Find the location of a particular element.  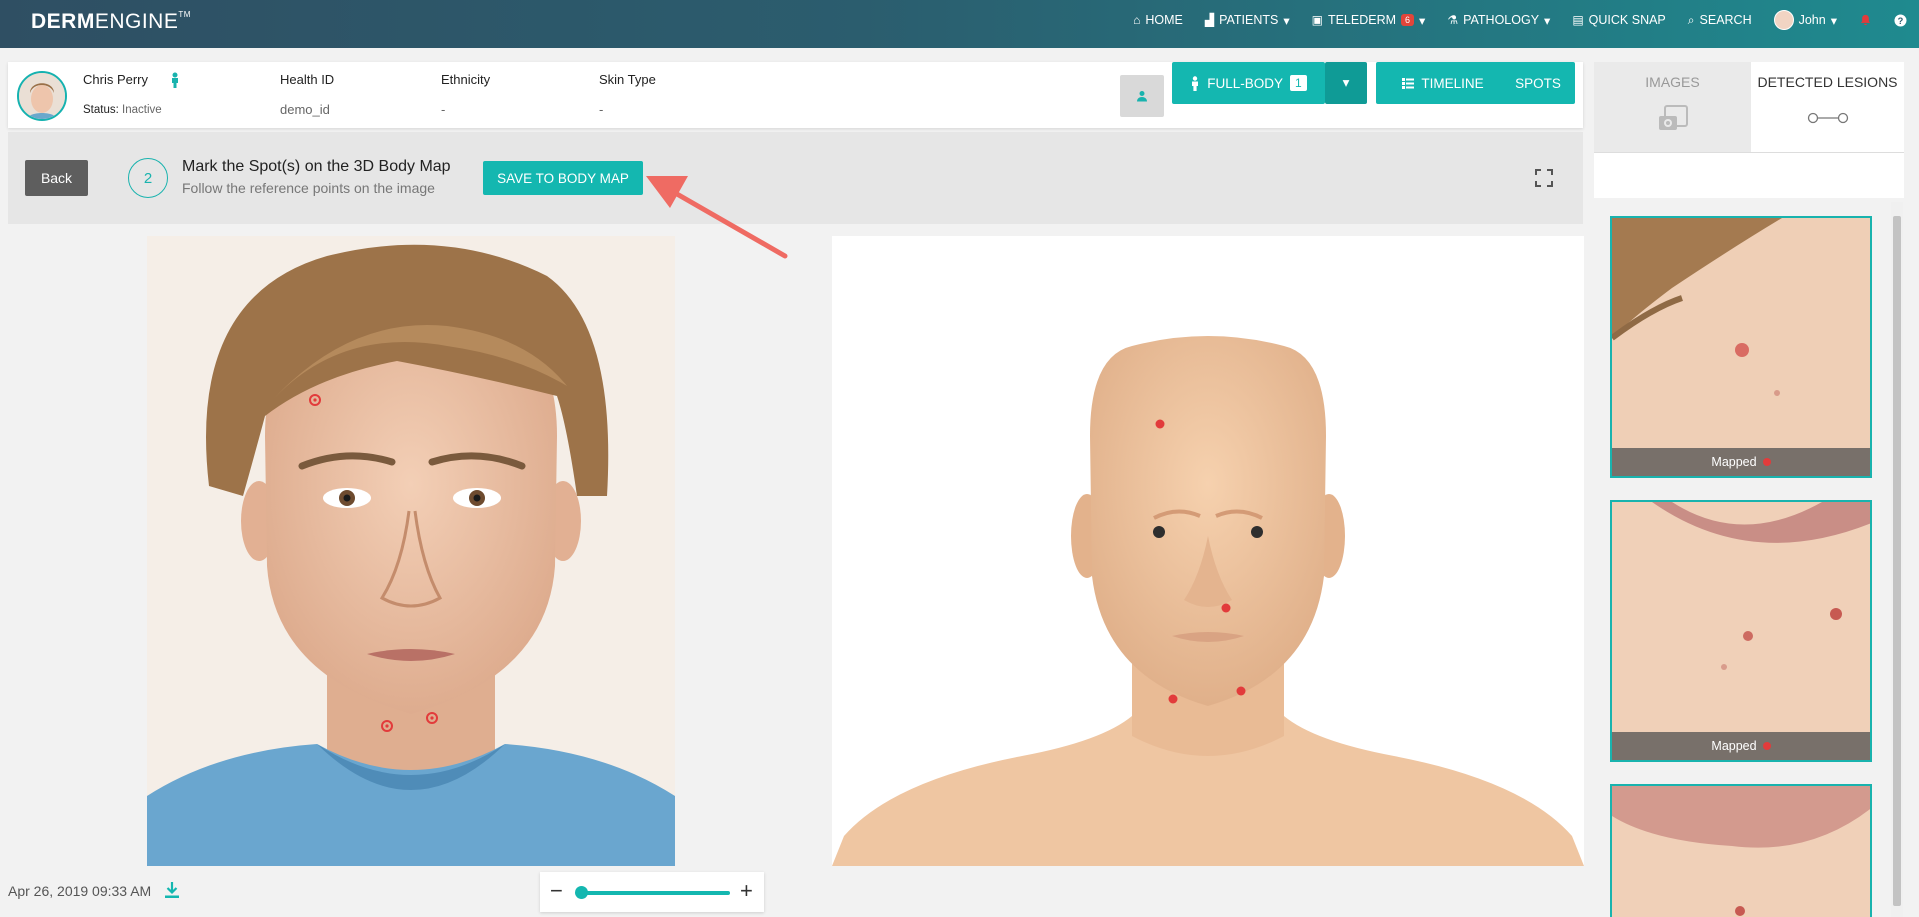

notifications-bell is located at coordinates (1865, 20).